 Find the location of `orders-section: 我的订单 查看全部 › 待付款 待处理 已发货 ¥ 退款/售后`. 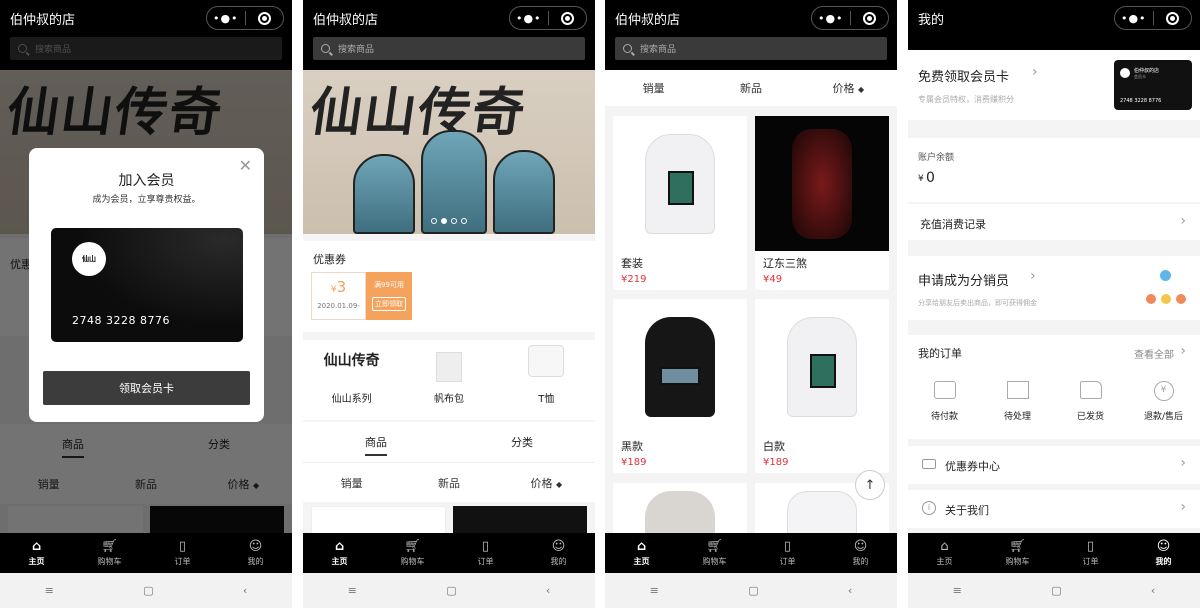

orders-section: 我的订单 查看全部 › 待付款 待处理 已发货 ¥ 退款/售后 is located at coordinates (1054, 387).